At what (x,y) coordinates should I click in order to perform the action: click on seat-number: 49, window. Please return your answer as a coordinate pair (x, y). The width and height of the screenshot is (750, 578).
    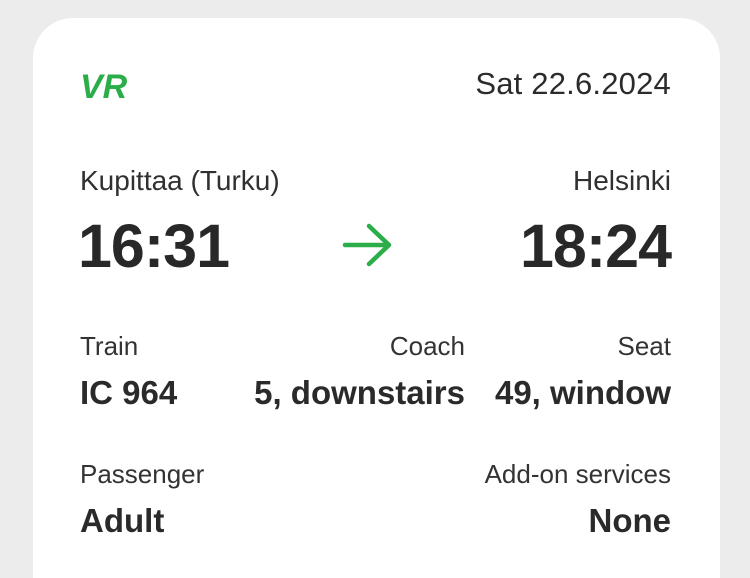
    Looking at the image, I should click on (582, 392).